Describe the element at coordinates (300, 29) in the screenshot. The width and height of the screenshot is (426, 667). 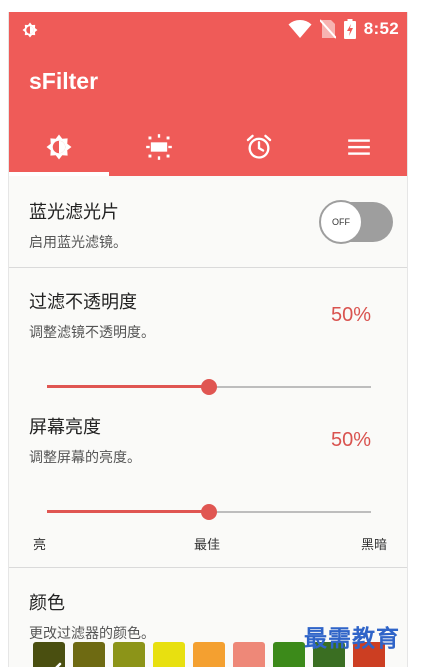
I see `wifi-icon` at that location.